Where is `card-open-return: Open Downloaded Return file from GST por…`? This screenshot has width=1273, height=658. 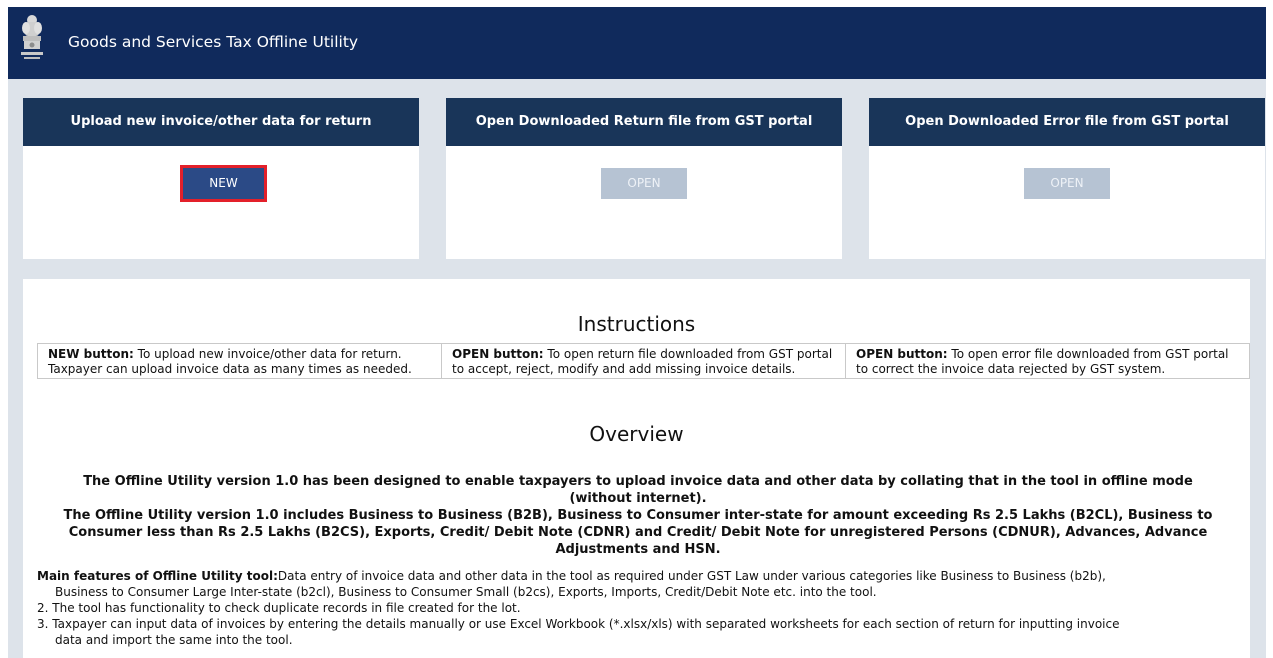 card-open-return: Open Downloaded Return file from GST por… is located at coordinates (644, 178).